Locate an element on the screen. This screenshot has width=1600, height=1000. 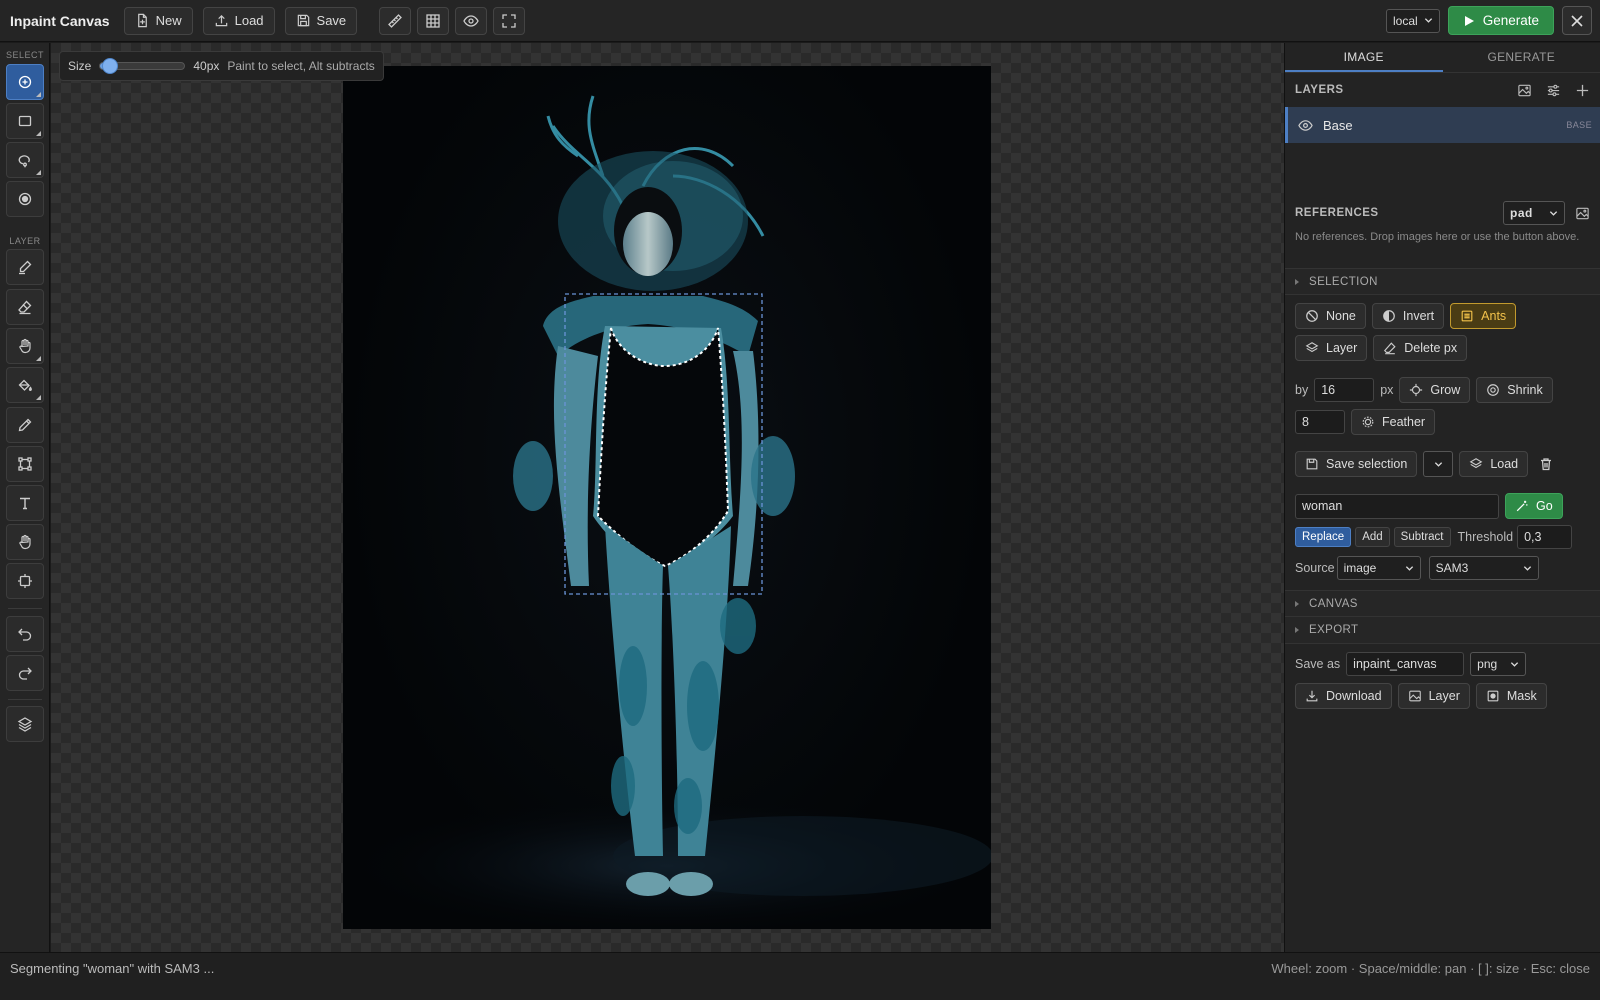
magic-wand-icon is located at coordinates (1522, 506).